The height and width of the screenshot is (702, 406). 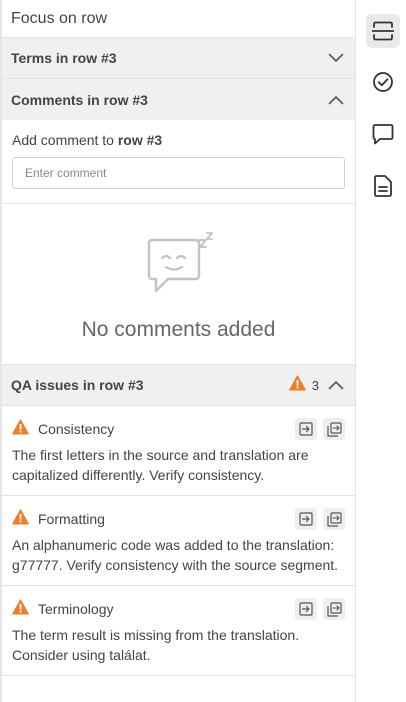 I want to click on terms-section-header: Terms in row #3, so click(x=178, y=58).